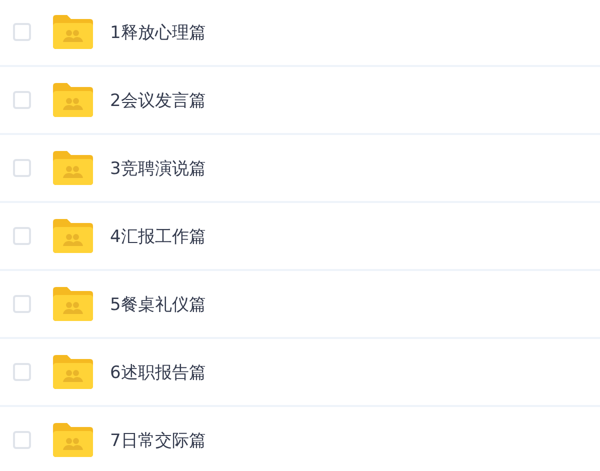 This screenshot has width=600, height=471. Describe the element at coordinates (158, 304) in the screenshot. I see `folder-name: 5餐桌礼仪篇` at that location.